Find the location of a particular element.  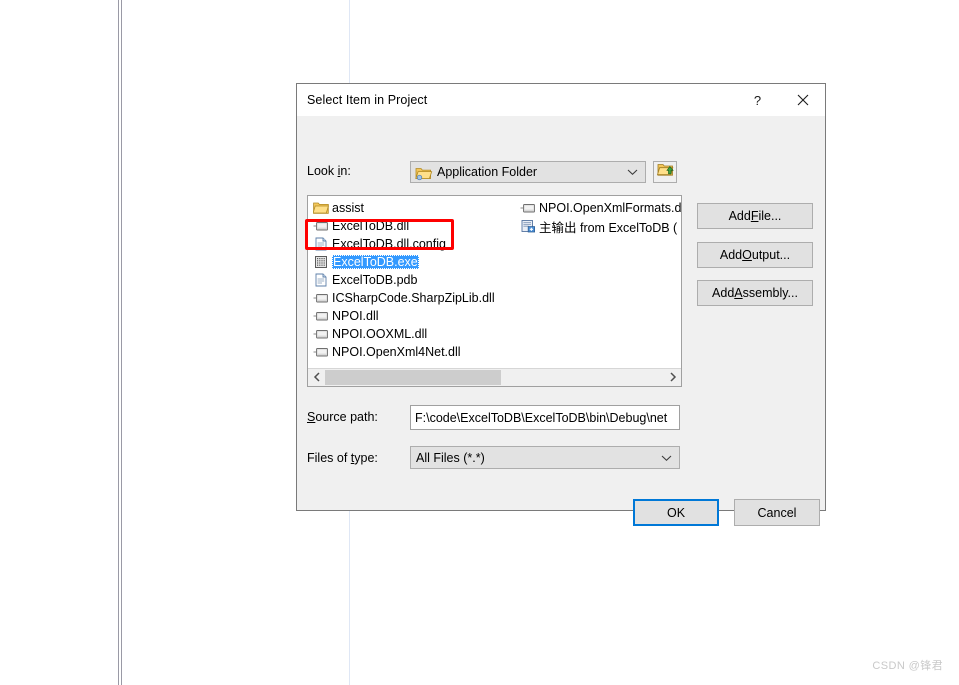

scrollbar-track is located at coordinates (494, 377).